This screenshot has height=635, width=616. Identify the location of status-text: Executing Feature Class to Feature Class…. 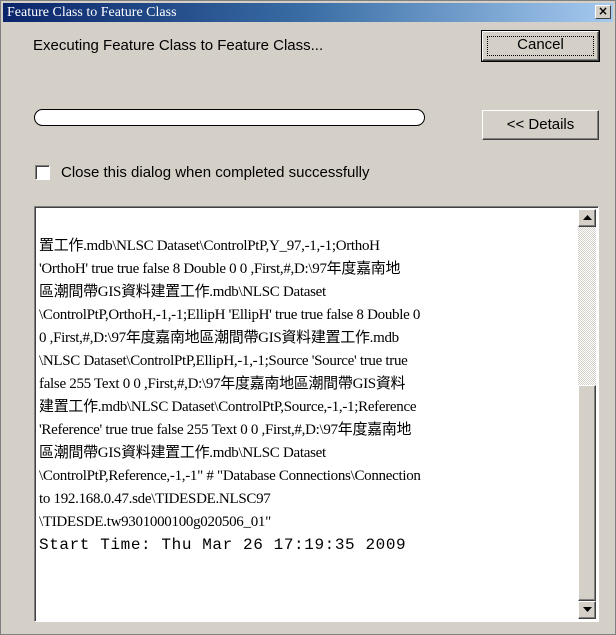
(178, 45).